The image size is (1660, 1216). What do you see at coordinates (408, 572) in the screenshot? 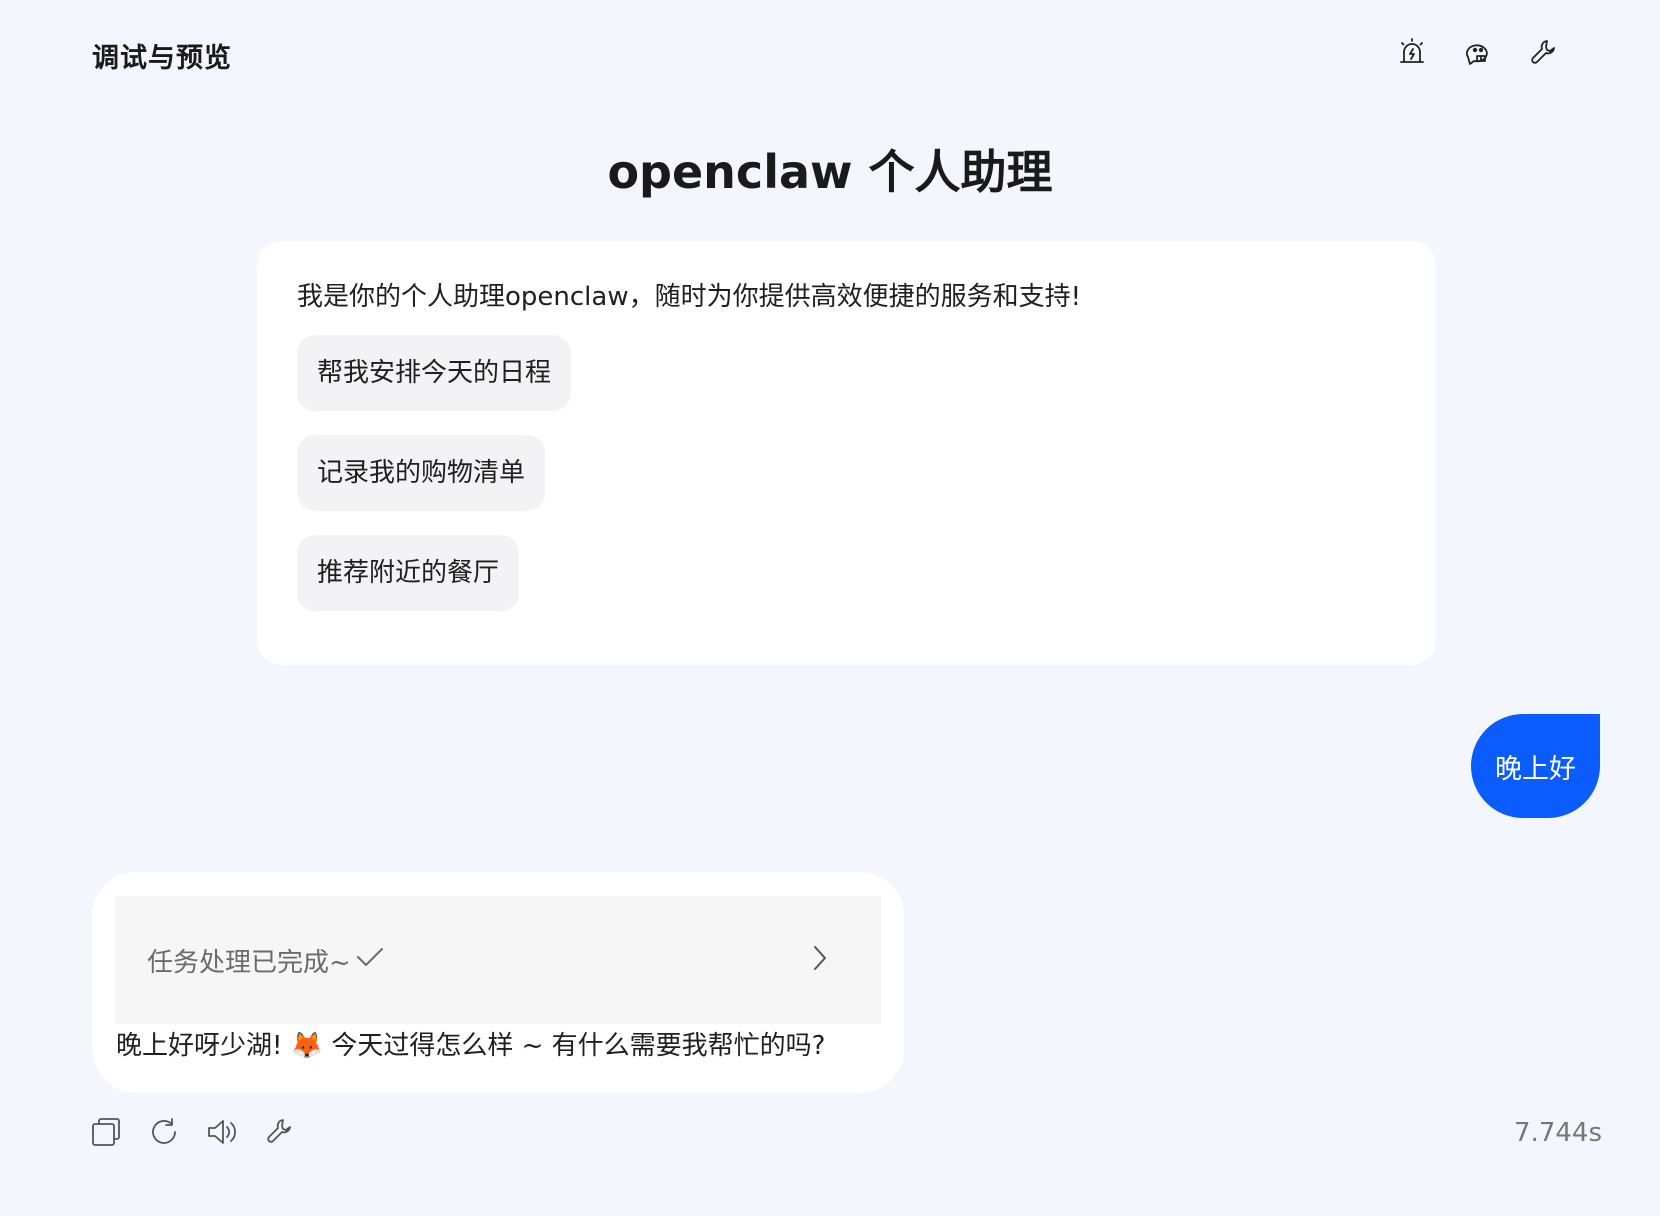
I see `suggestion-chip: 推荐附近的餐厅` at bounding box center [408, 572].